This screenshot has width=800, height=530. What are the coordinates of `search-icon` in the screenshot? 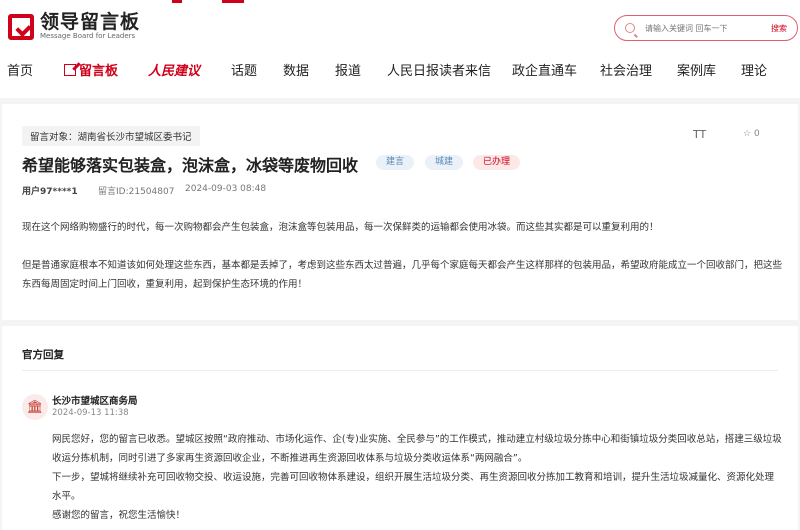 It's located at (630, 28).